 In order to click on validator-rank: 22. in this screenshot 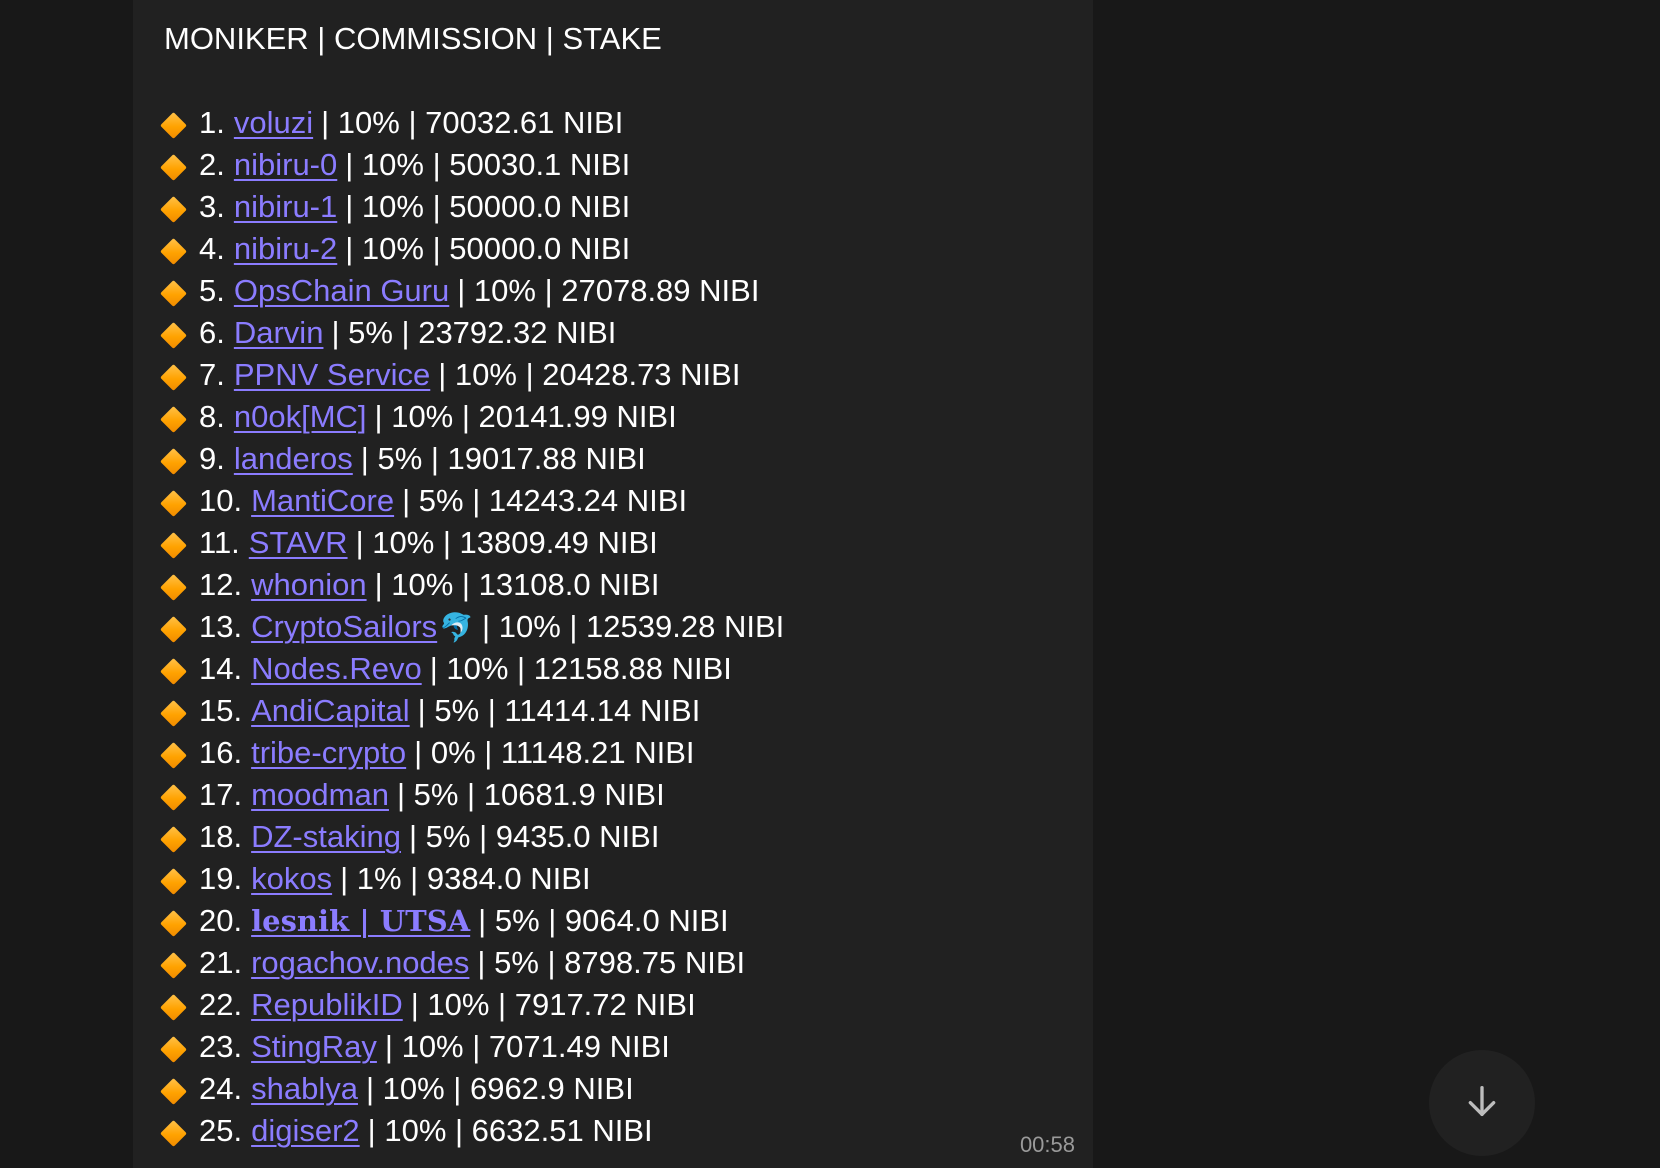, I will do `click(221, 1004)`.